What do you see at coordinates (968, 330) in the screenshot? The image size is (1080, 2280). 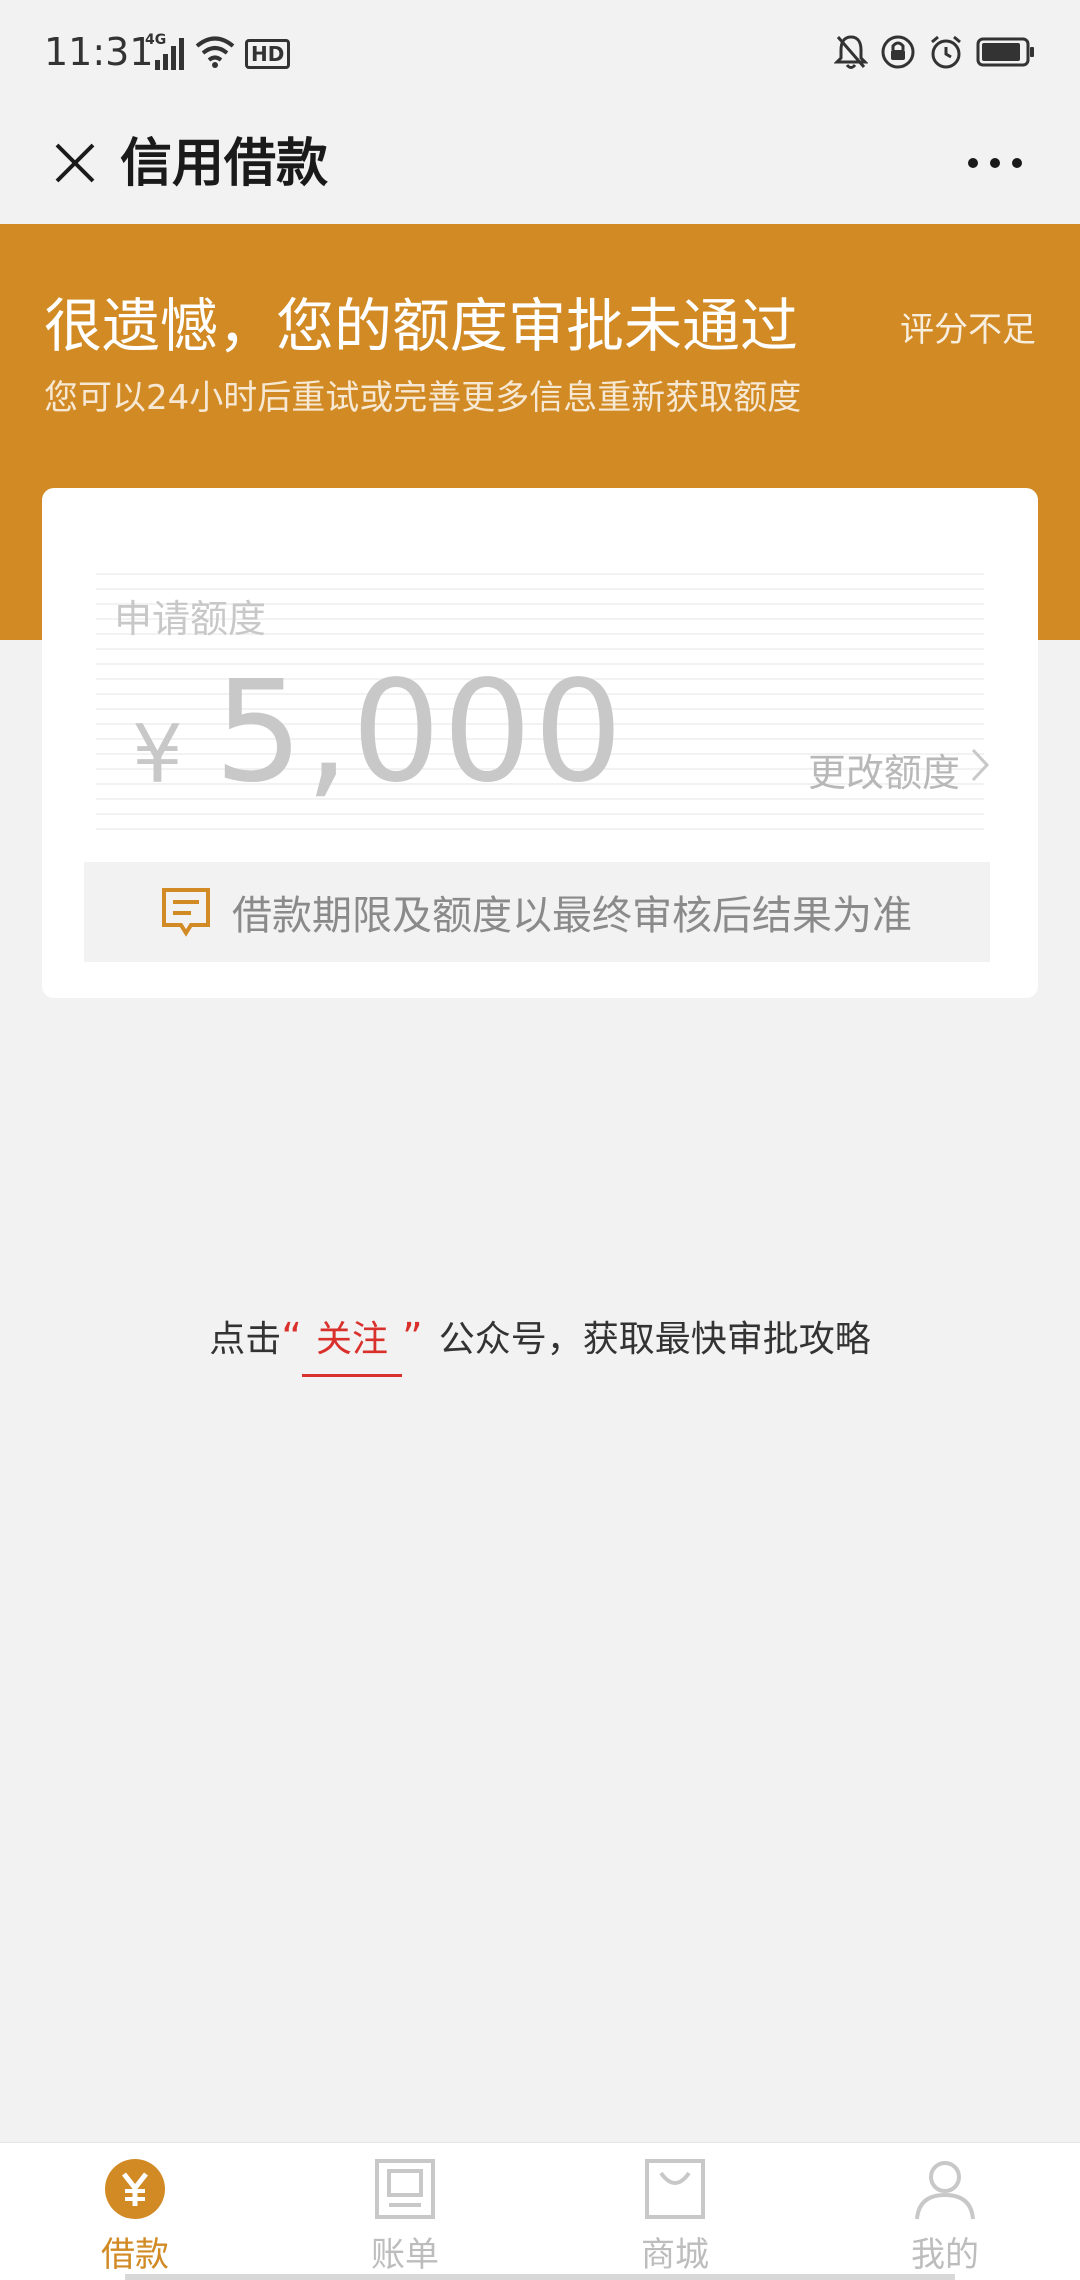 I see `result-reason-tag: 评分不足` at bounding box center [968, 330].